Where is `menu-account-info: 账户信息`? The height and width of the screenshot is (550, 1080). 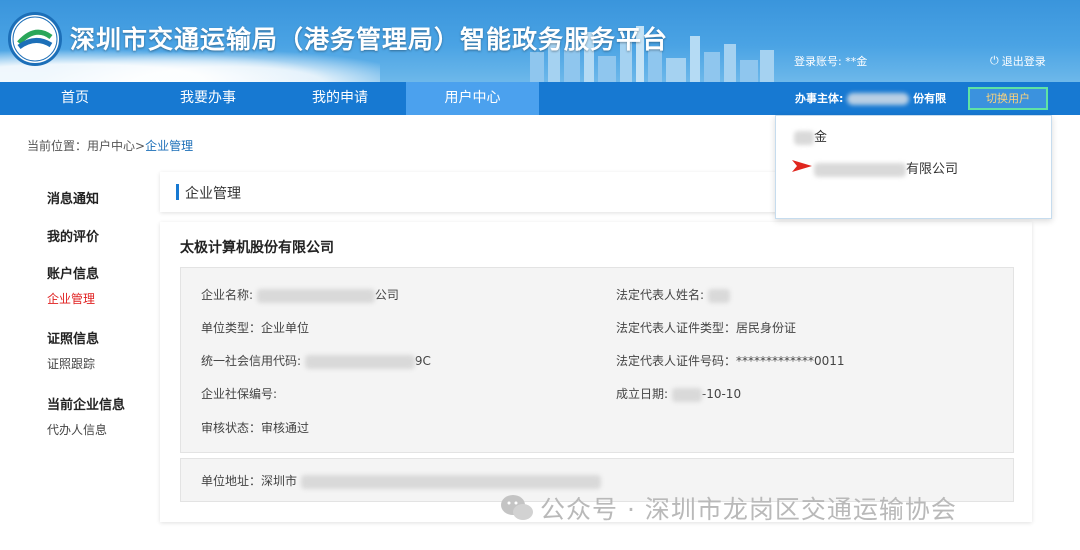 menu-account-info: 账户信息 is located at coordinates (73, 272).